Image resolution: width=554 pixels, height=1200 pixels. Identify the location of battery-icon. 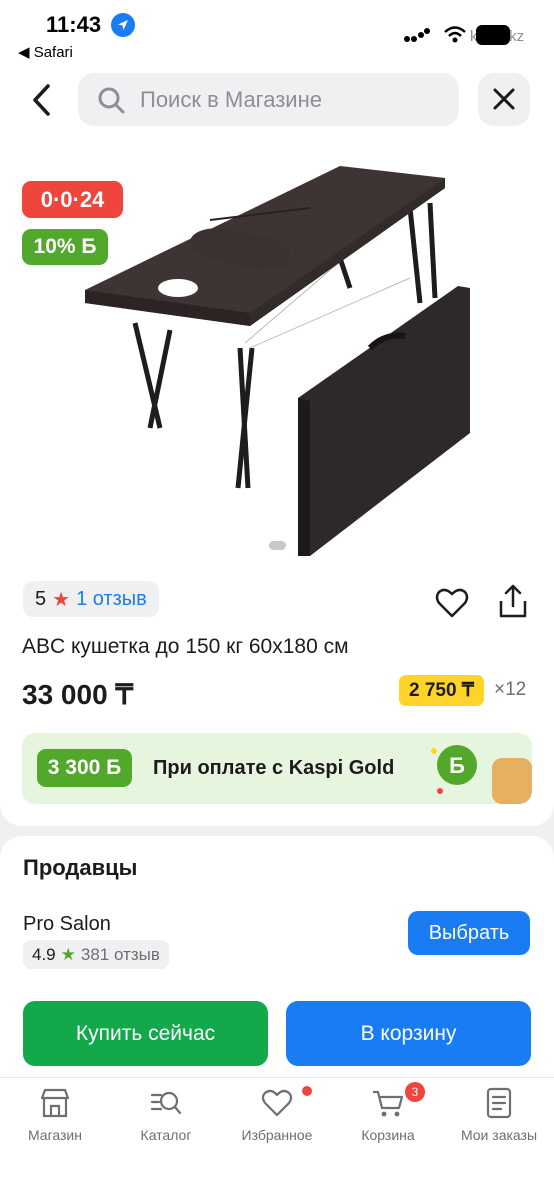
(493, 35).